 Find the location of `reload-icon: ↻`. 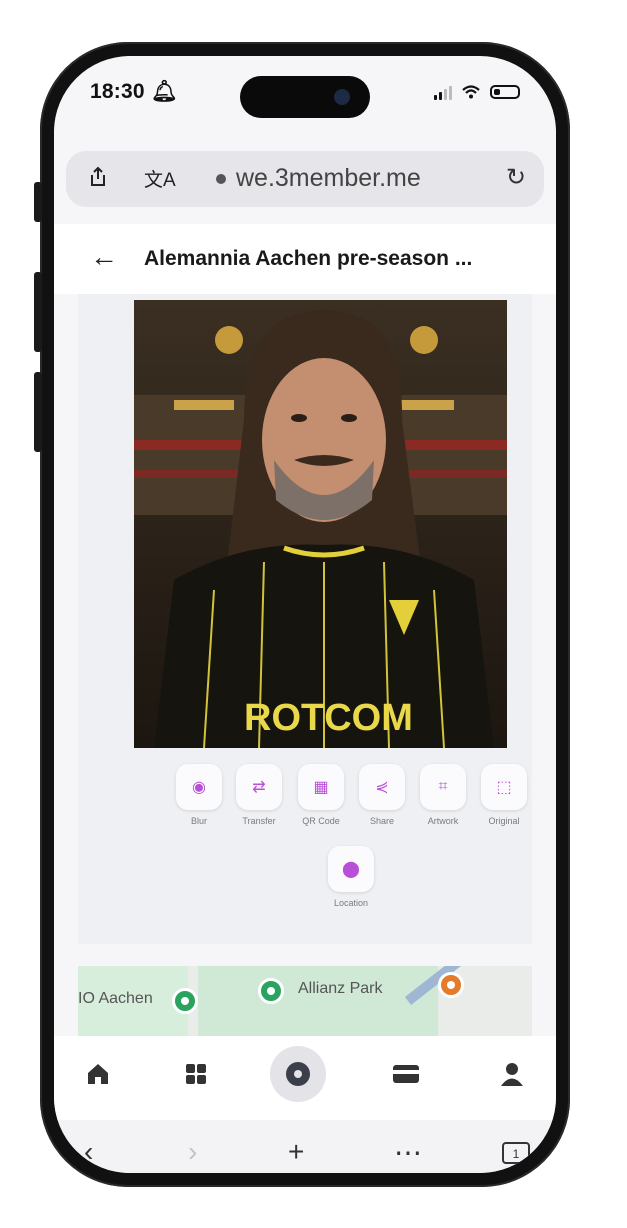

reload-icon: ↻ is located at coordinates (516, 177).